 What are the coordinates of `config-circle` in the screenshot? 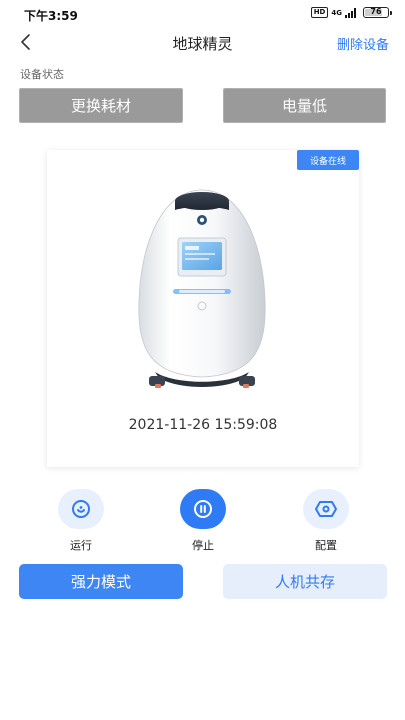 It's located at (326, 509).